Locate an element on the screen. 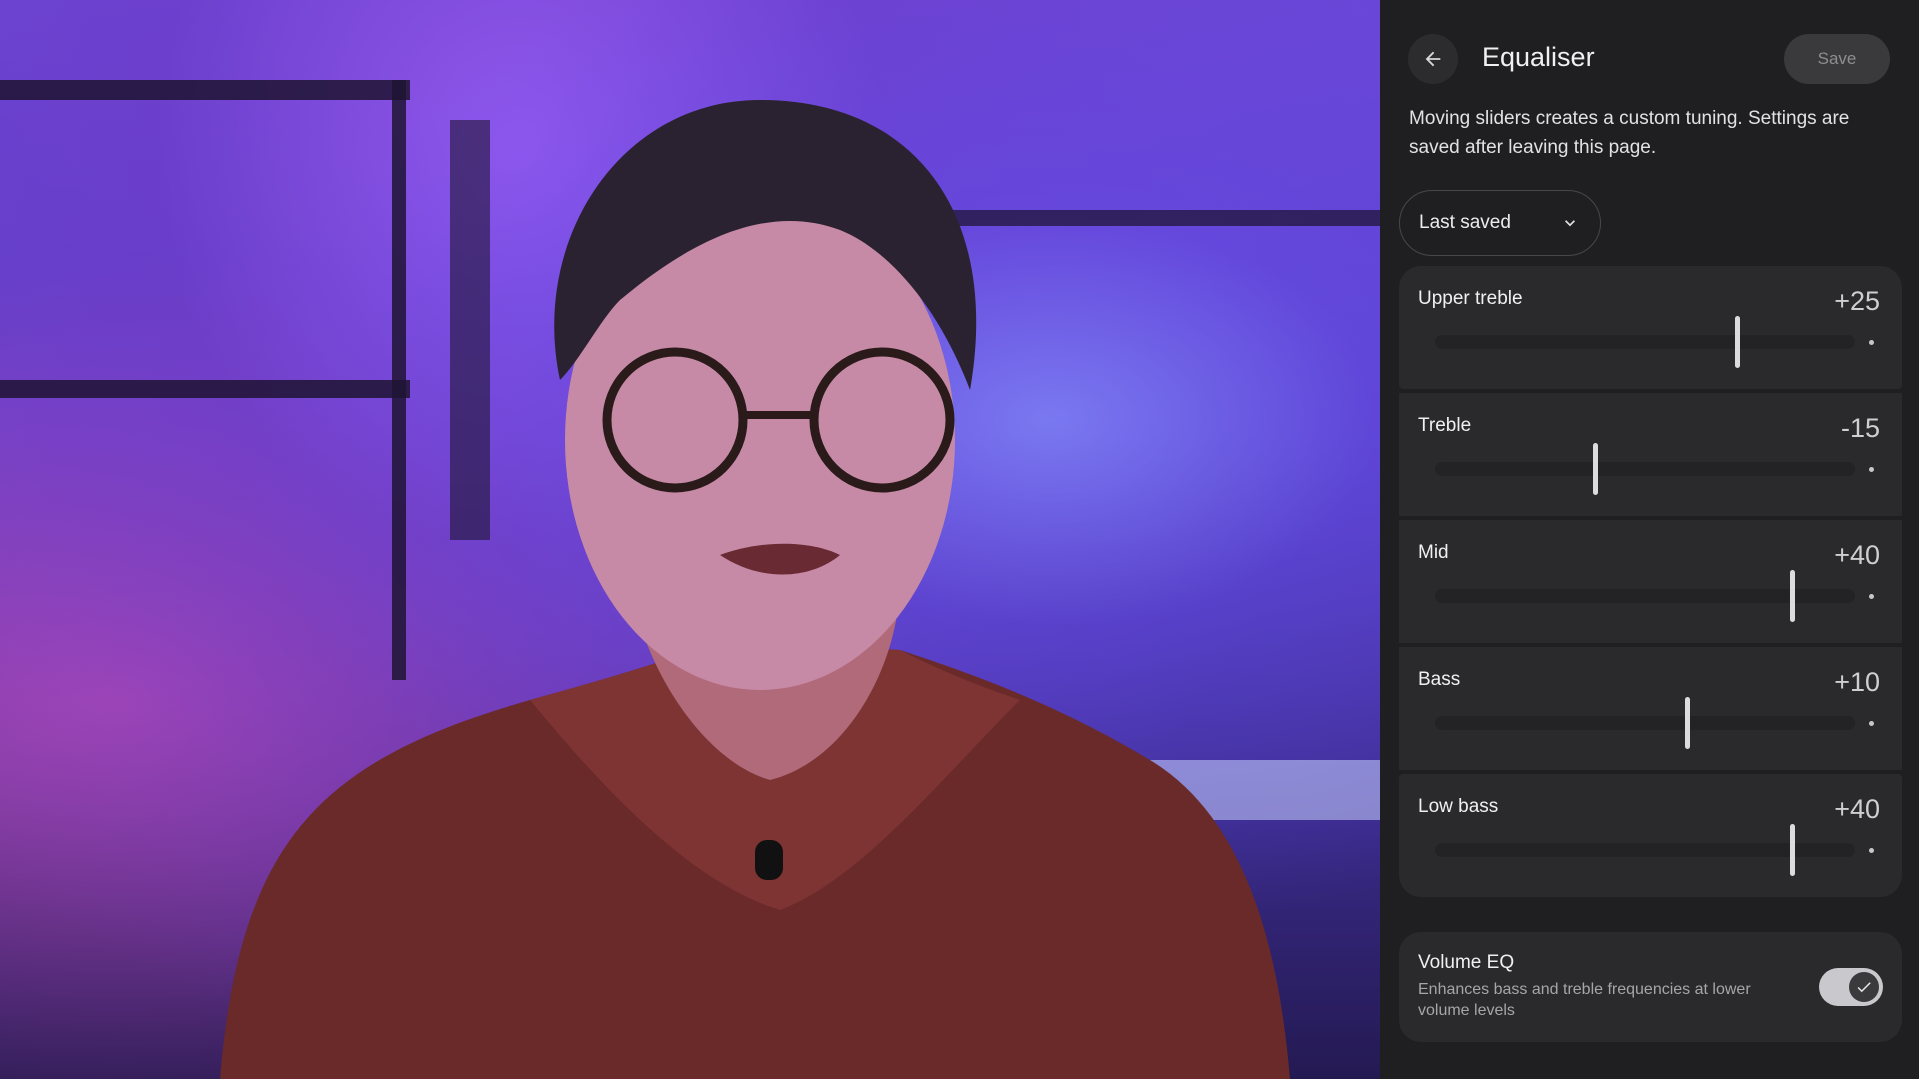 This screenshot has height=1079, width=1919. band-bass: Bass +10 is located at coordinates (1650, 708).